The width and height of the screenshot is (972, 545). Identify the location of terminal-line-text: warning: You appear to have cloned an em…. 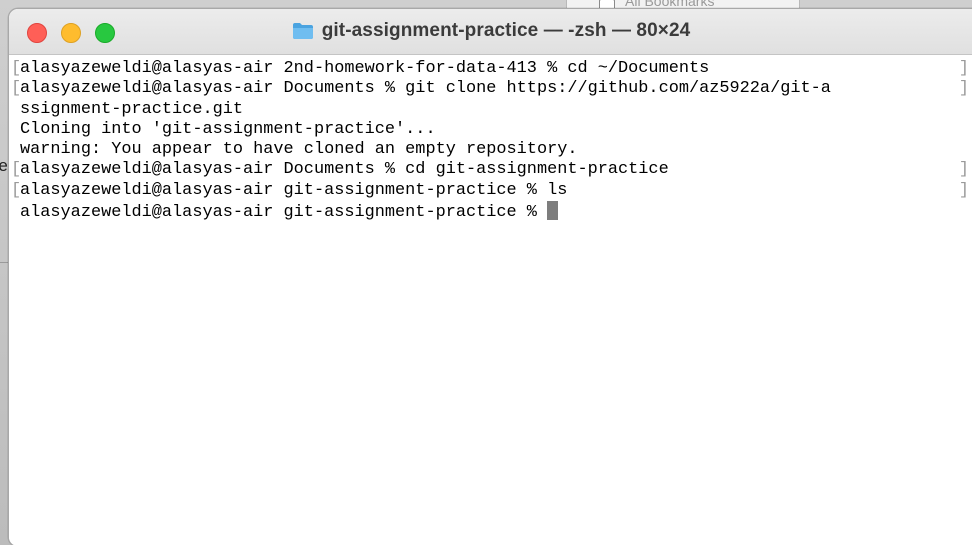
(299, 150).